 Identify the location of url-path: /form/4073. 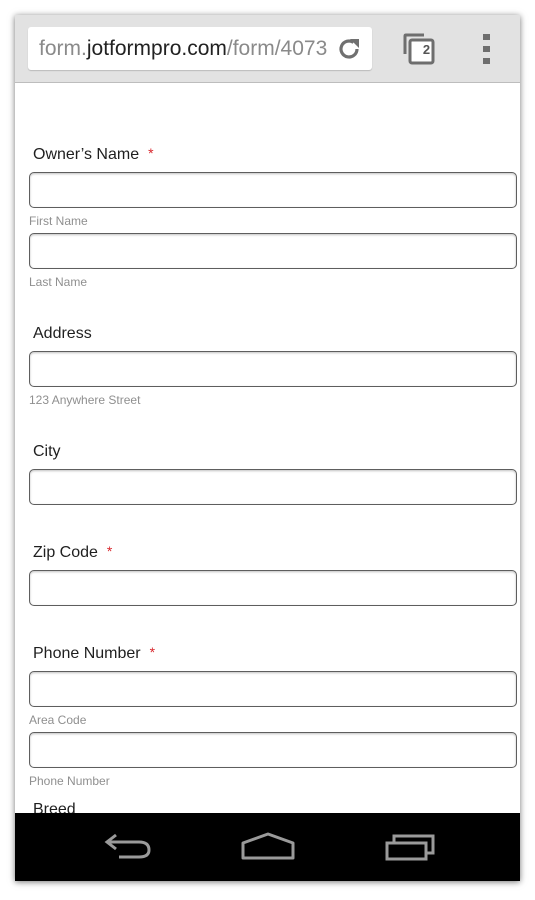
(277, 48).